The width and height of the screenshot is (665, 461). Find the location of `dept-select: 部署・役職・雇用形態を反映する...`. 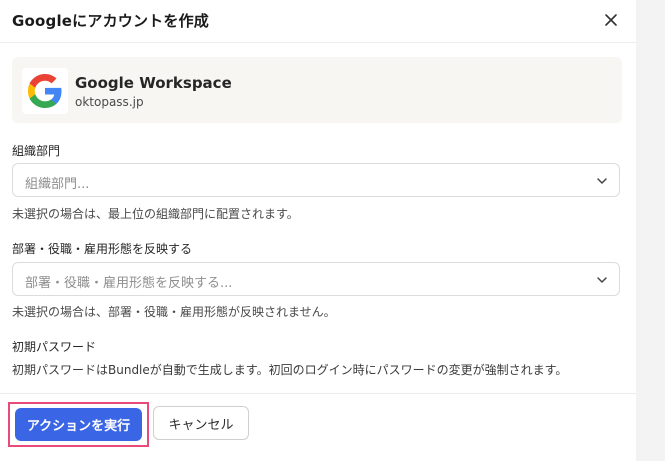

dept-select: 部署・役職・雇用形態を反映する... is located at coordinates (316, 279).